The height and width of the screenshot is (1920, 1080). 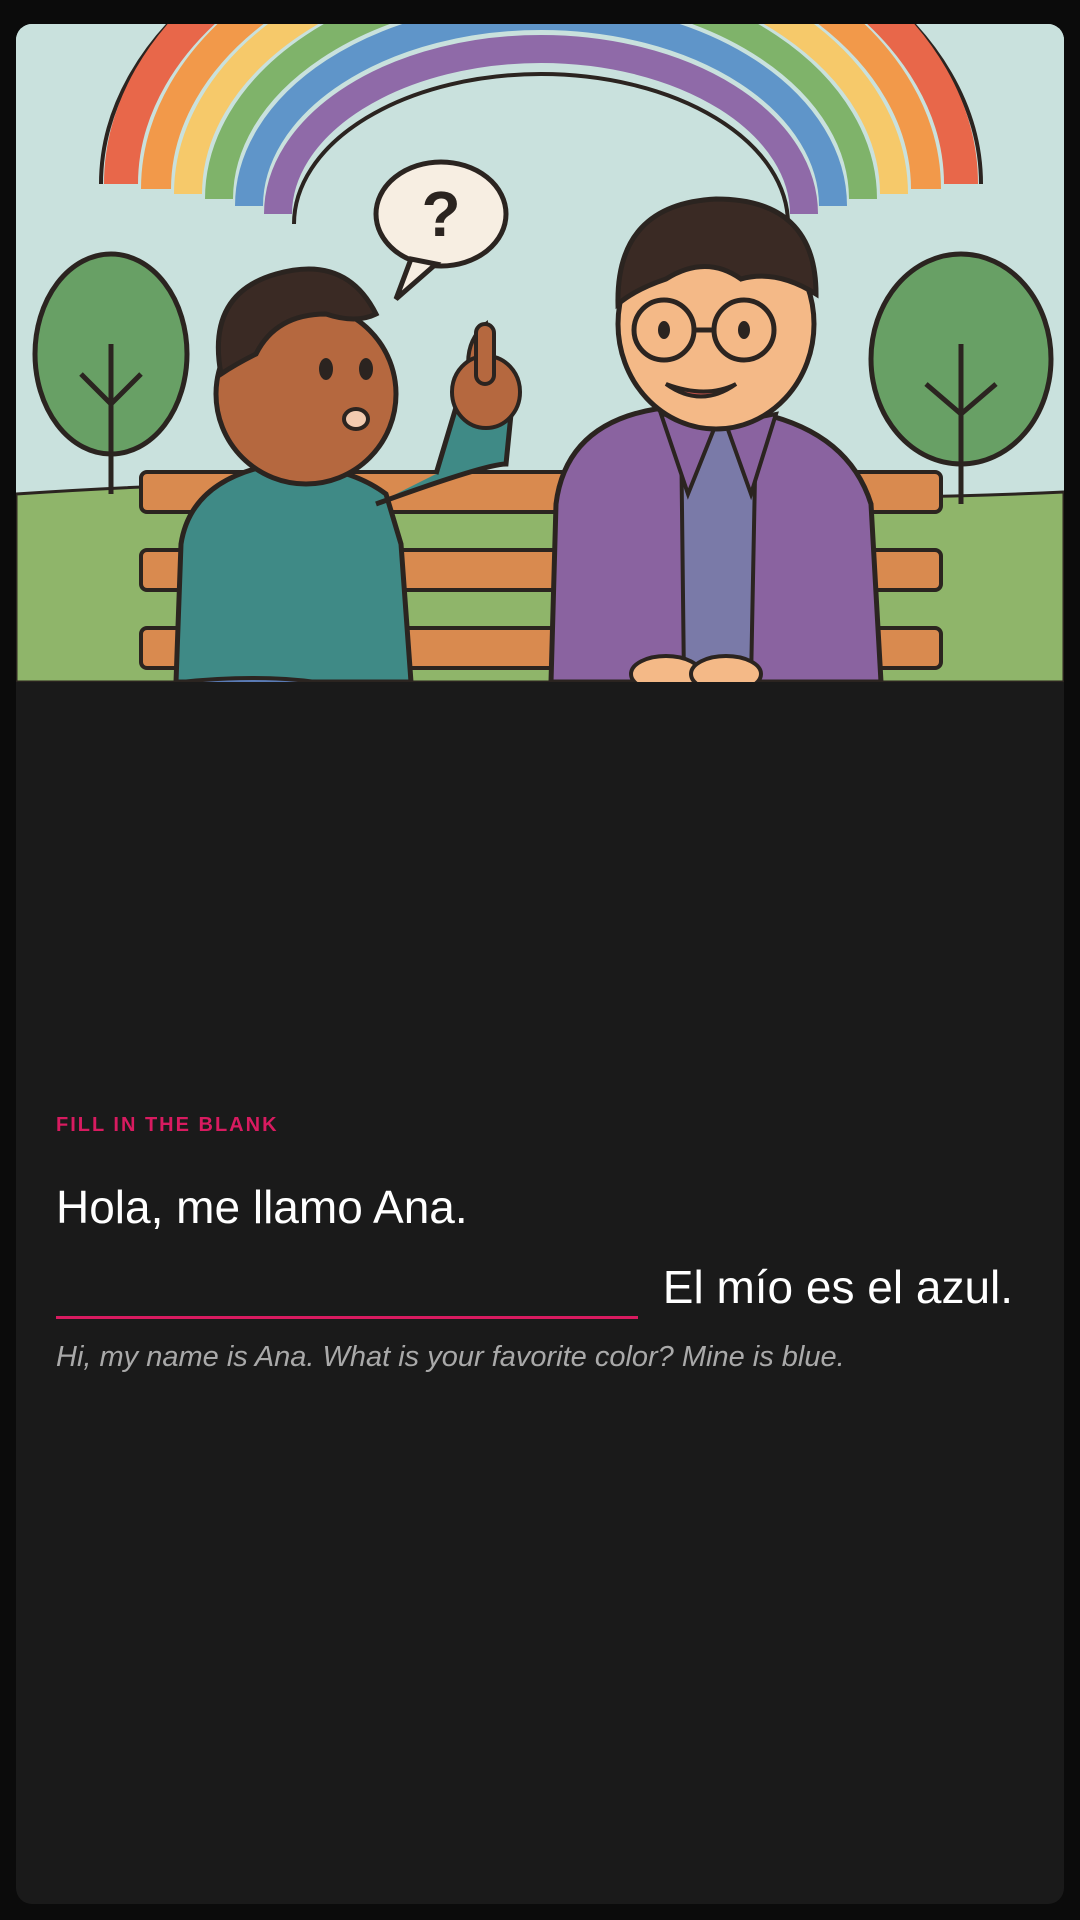 What do you see at coordinates (167, 1125) in the screenshot?
I see `exercise-type-label: Fill in the blank` at bounding box center [167, 1125].